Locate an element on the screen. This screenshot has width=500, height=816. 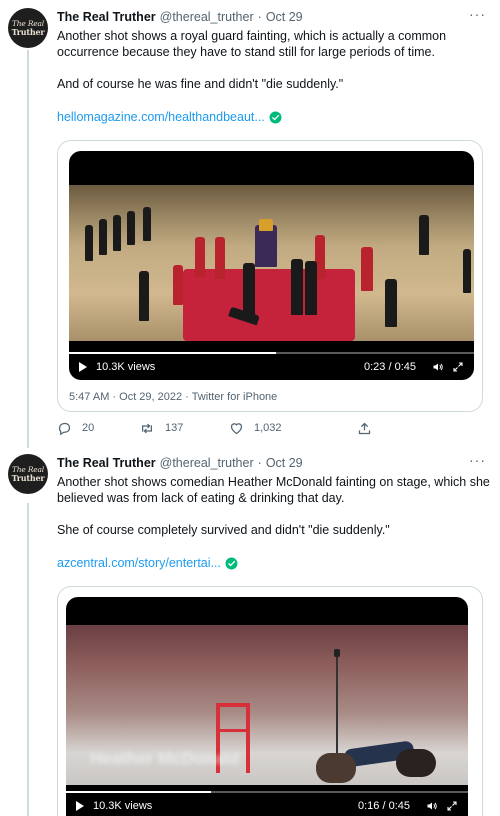
share-icon is located at coordinates (364, 428).